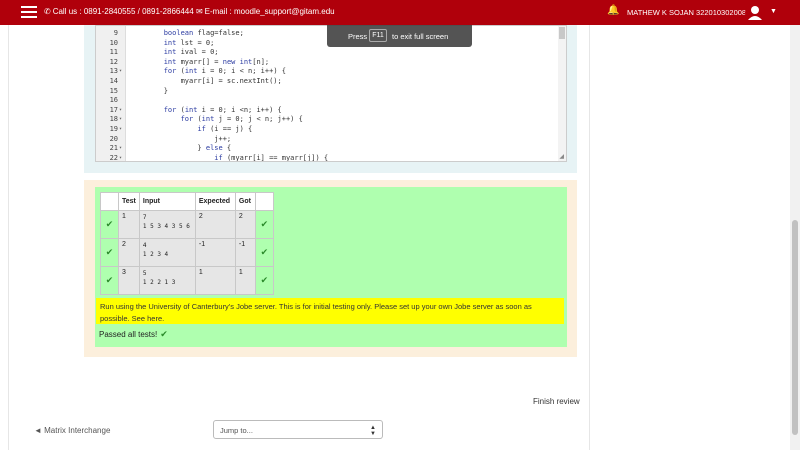 This screenshot has width=800, height=450. What do you see at coordinates (128, 334) in the screenshot?
I see `passed-text: Passed all tests!` at bounding box center [128, 334].